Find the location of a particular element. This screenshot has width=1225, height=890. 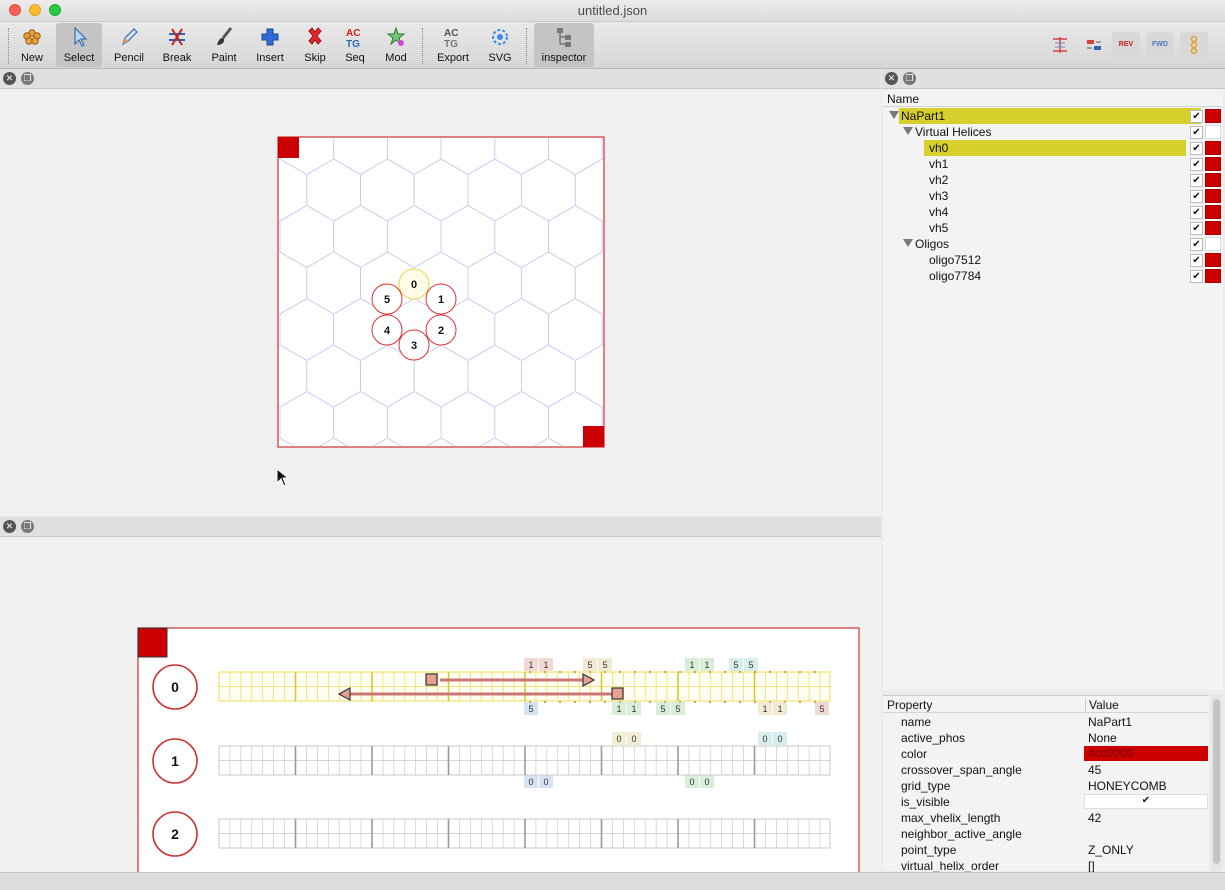

property-value: [] is located at coordinates (1091, 866).